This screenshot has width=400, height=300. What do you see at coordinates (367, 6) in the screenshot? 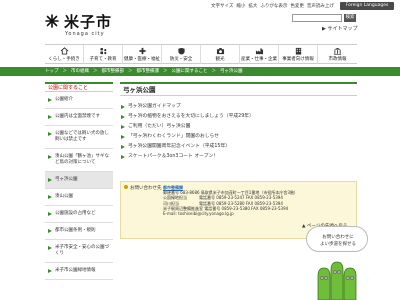
I see `foreign-languages-button: Foreign Languages` at bounding box center [367, 6].